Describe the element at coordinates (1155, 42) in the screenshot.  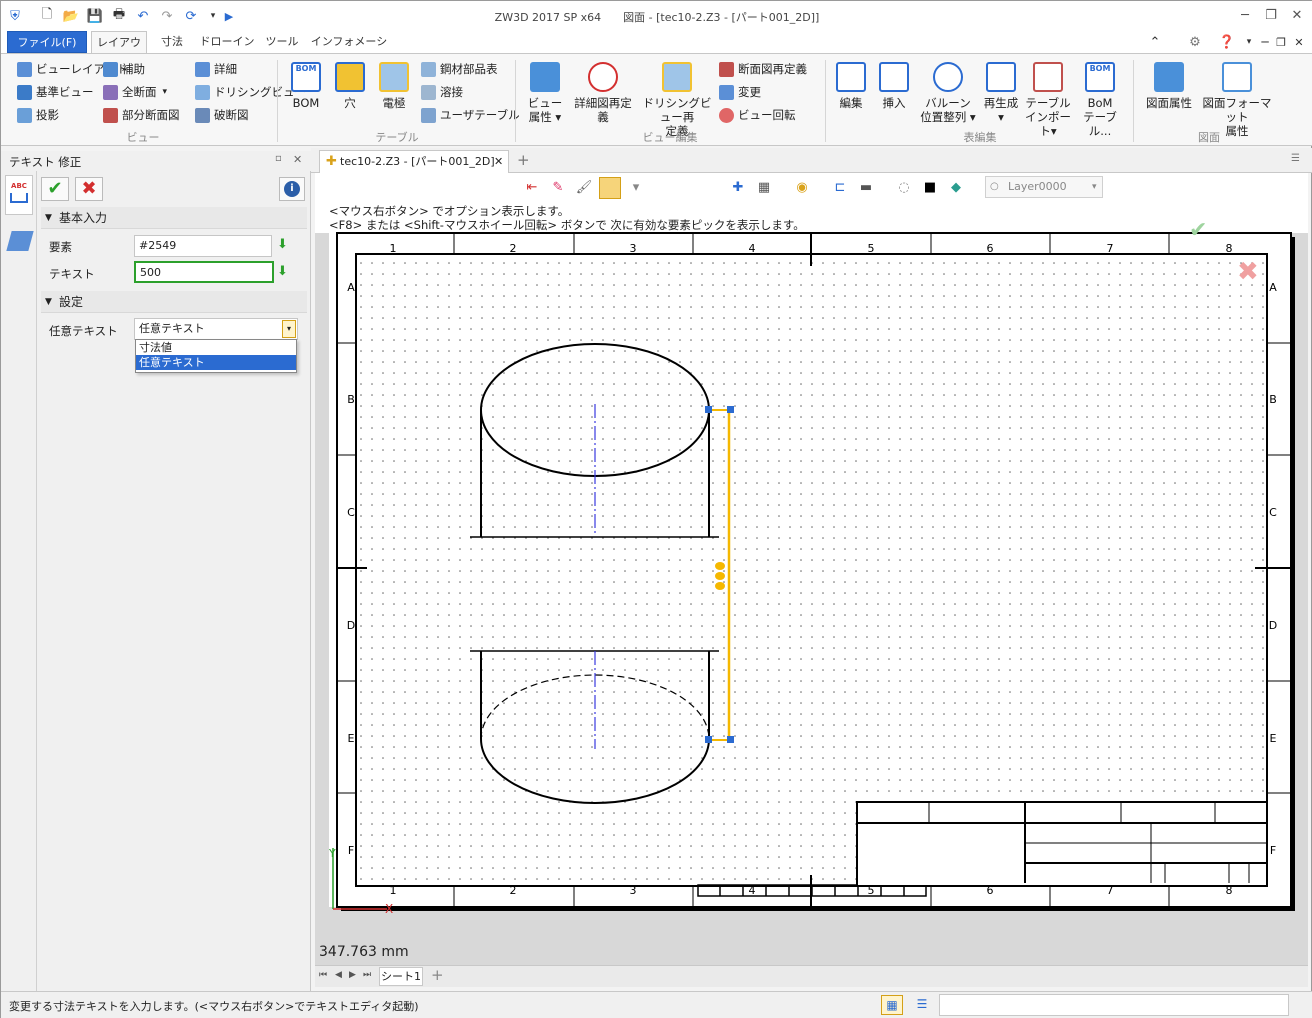
I see `collapse-ribbon-icon: ⌃` at that location.